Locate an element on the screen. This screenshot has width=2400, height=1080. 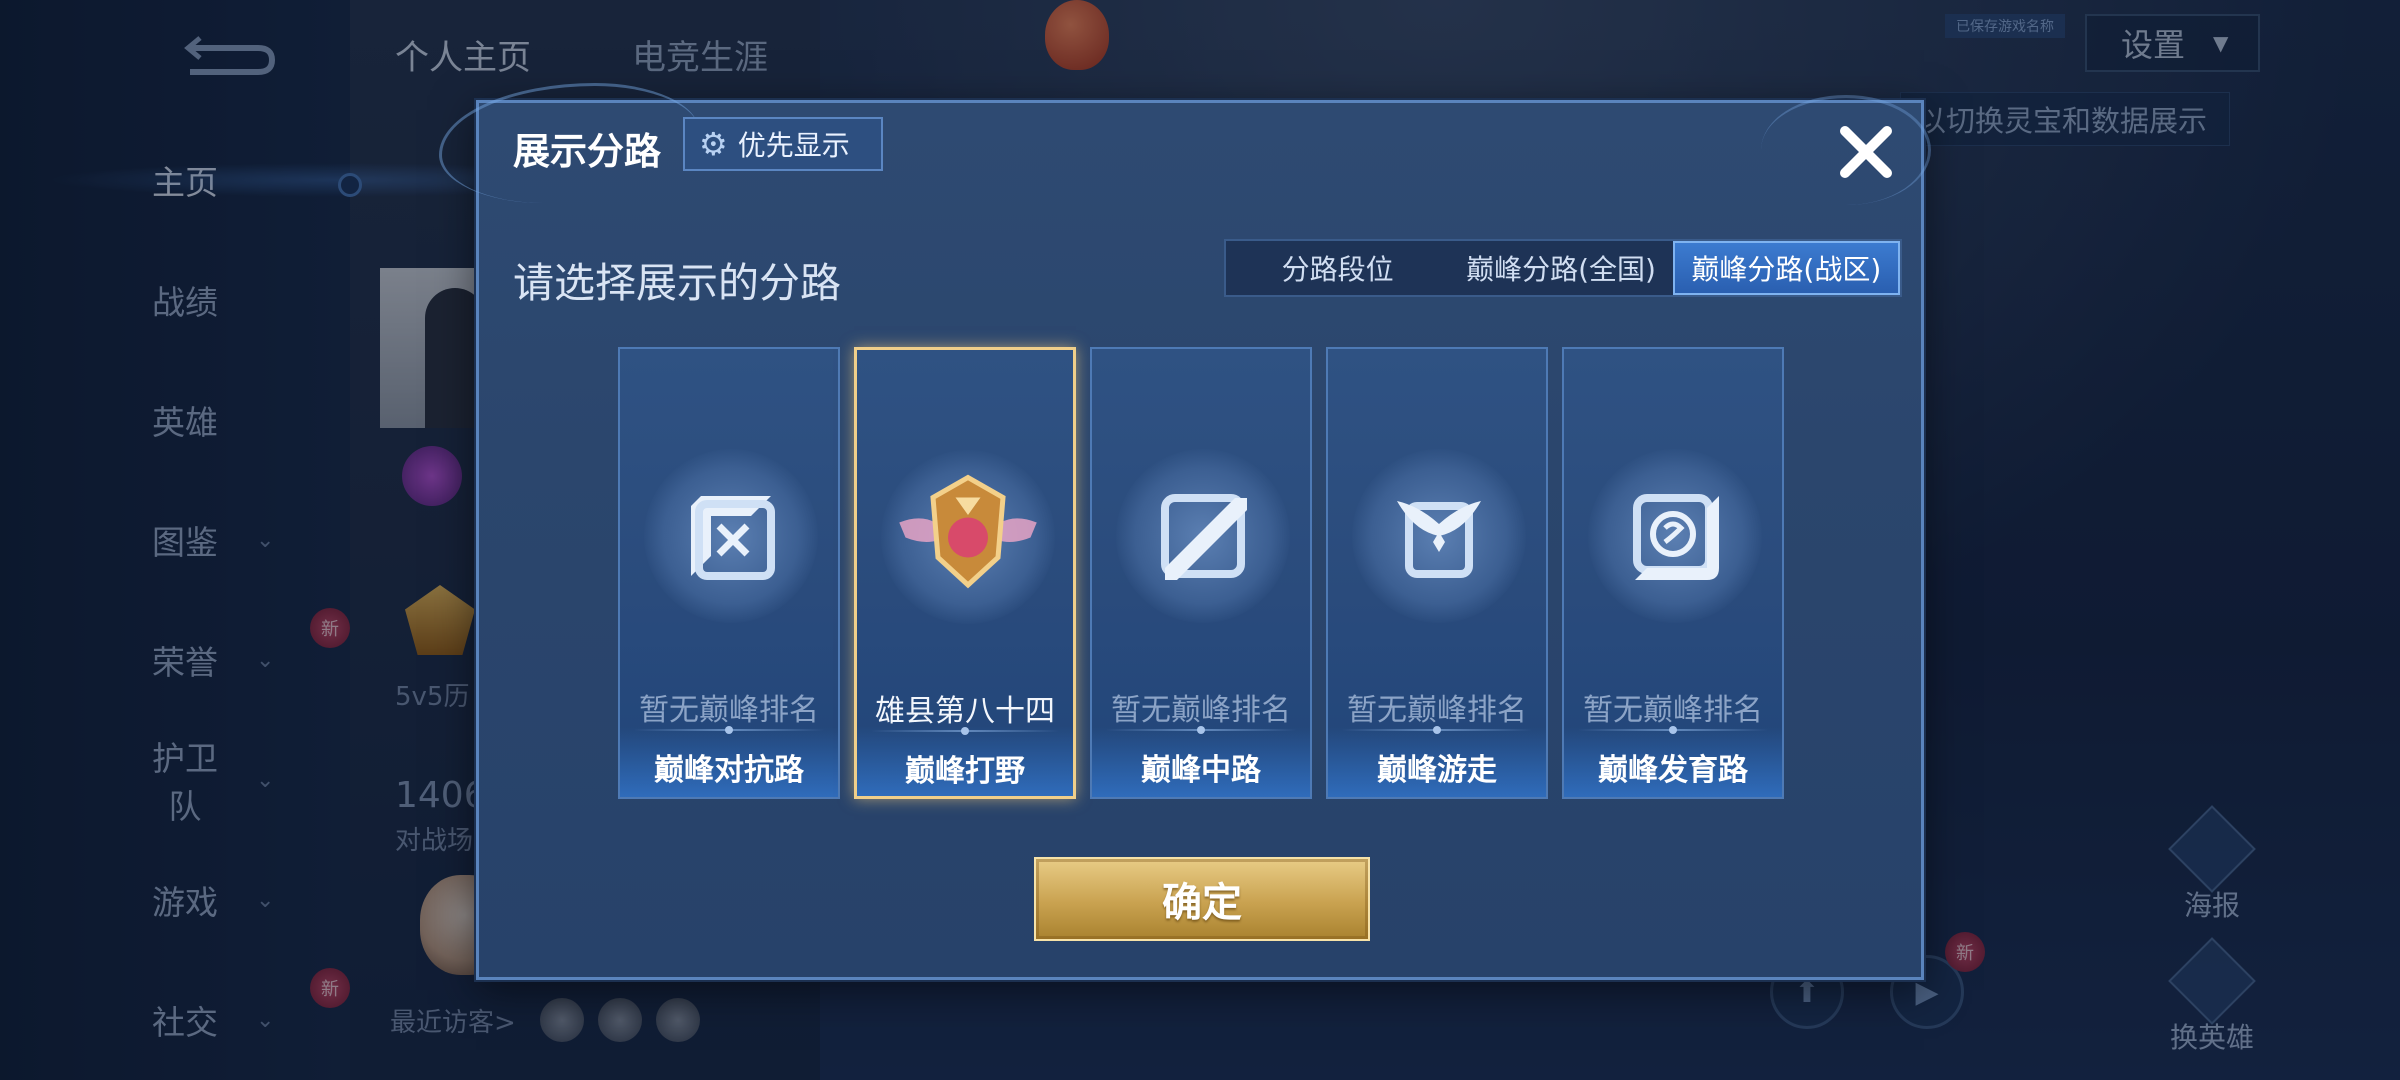
segment-peak-region: 巅峰分路(战区) is located at coordinates (1786, 268).